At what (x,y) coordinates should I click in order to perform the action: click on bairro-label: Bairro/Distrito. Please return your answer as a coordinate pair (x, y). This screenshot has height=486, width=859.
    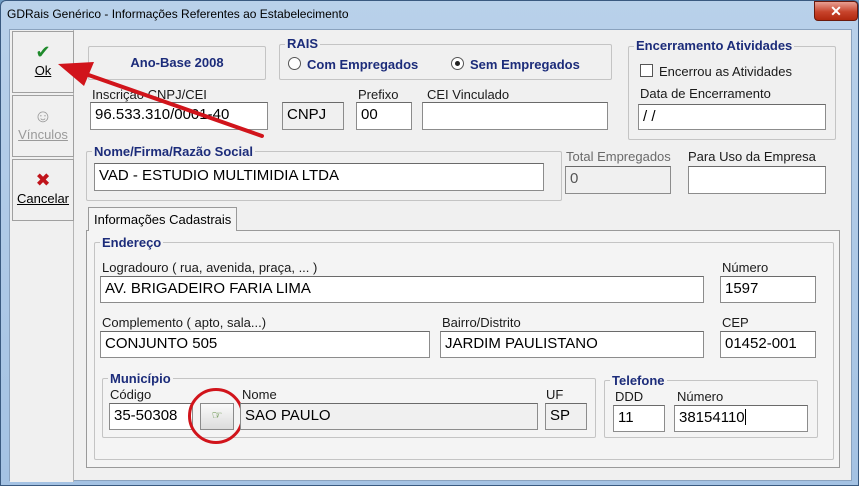
    Looking at the image, I should click on (481, 322).